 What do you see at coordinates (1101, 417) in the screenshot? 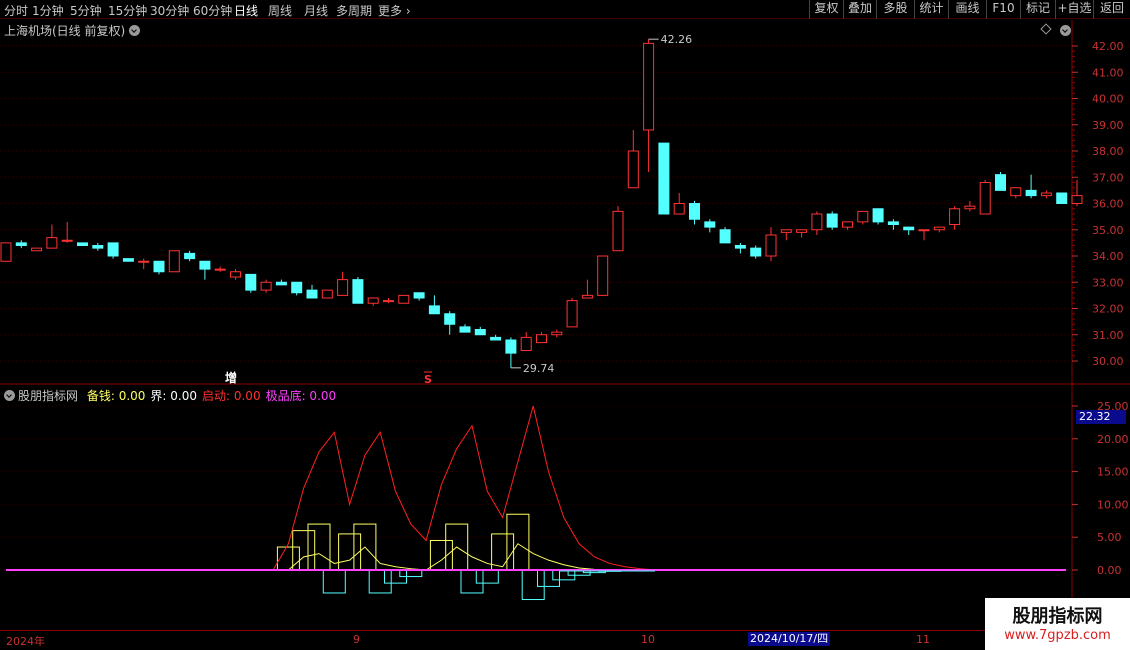
I see `indicator-current-value: 22.32` at bounding box center [1101, 417].